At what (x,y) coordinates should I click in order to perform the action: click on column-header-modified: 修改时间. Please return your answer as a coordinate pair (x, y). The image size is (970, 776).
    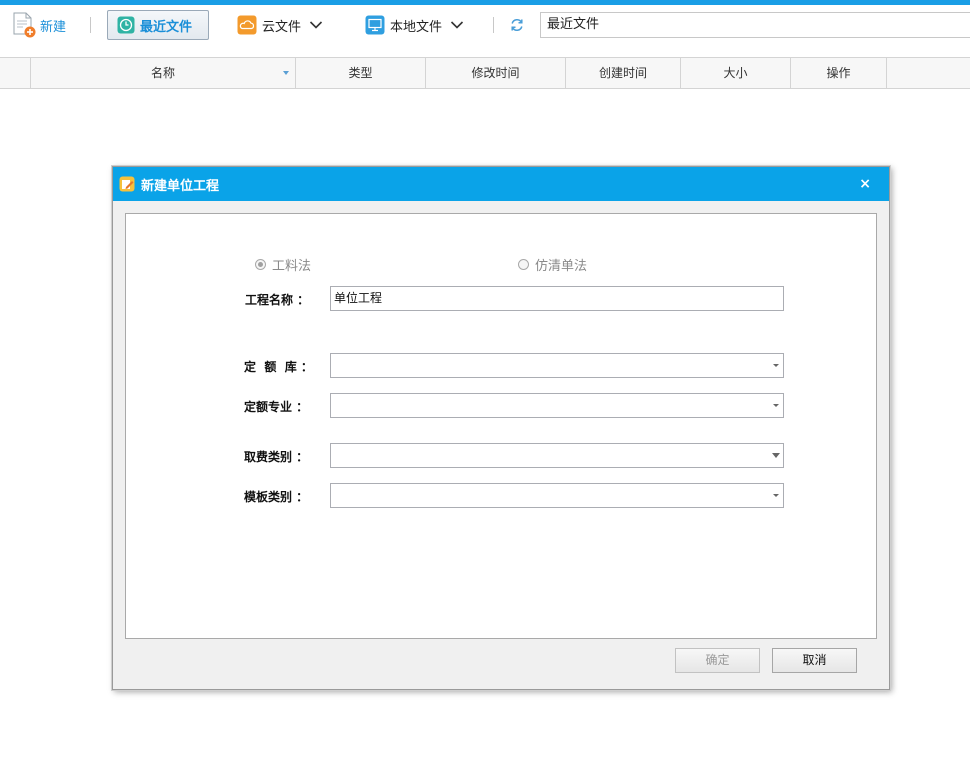
    Looking at the image, I should click on (496, 73).